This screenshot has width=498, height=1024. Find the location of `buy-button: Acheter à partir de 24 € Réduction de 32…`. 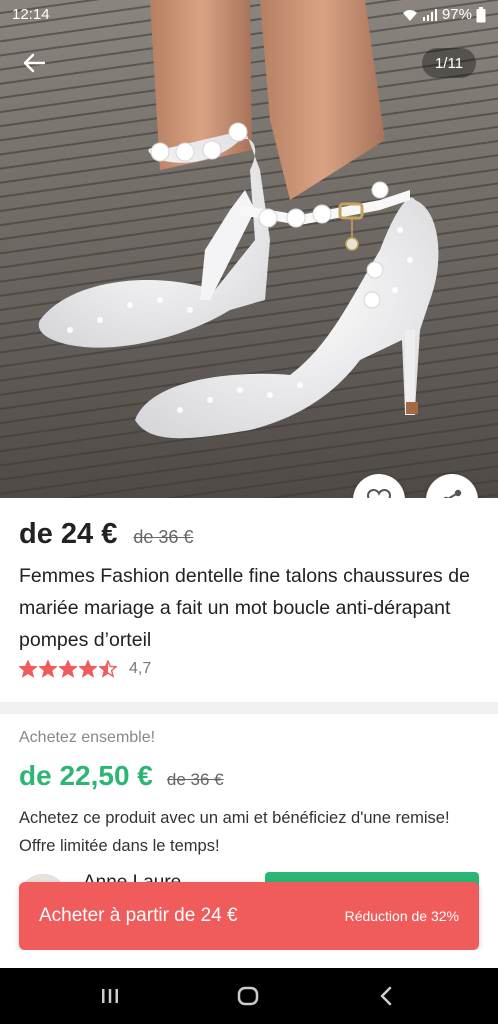

buy-button: Acheter à partir de 24 € Réduction de 32… is located at coordinates (249, 916).